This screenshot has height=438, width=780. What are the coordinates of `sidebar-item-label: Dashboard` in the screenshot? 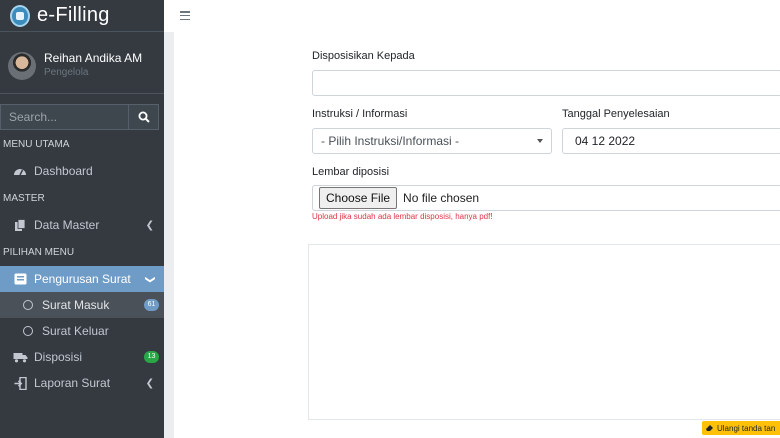 It's located at (63, 171).